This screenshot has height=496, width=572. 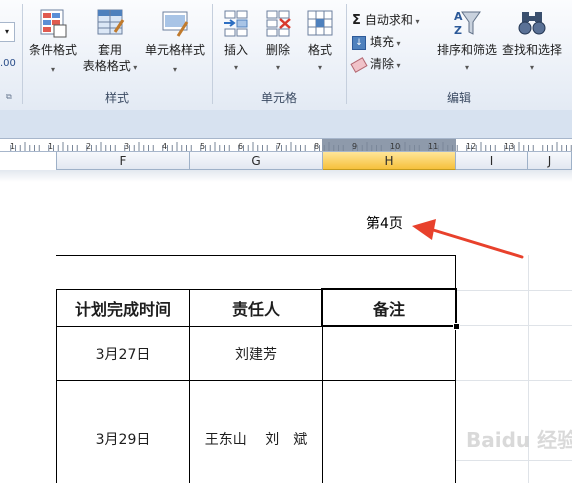 I want to click on column-header-i: I, so click(x=492, y=161).